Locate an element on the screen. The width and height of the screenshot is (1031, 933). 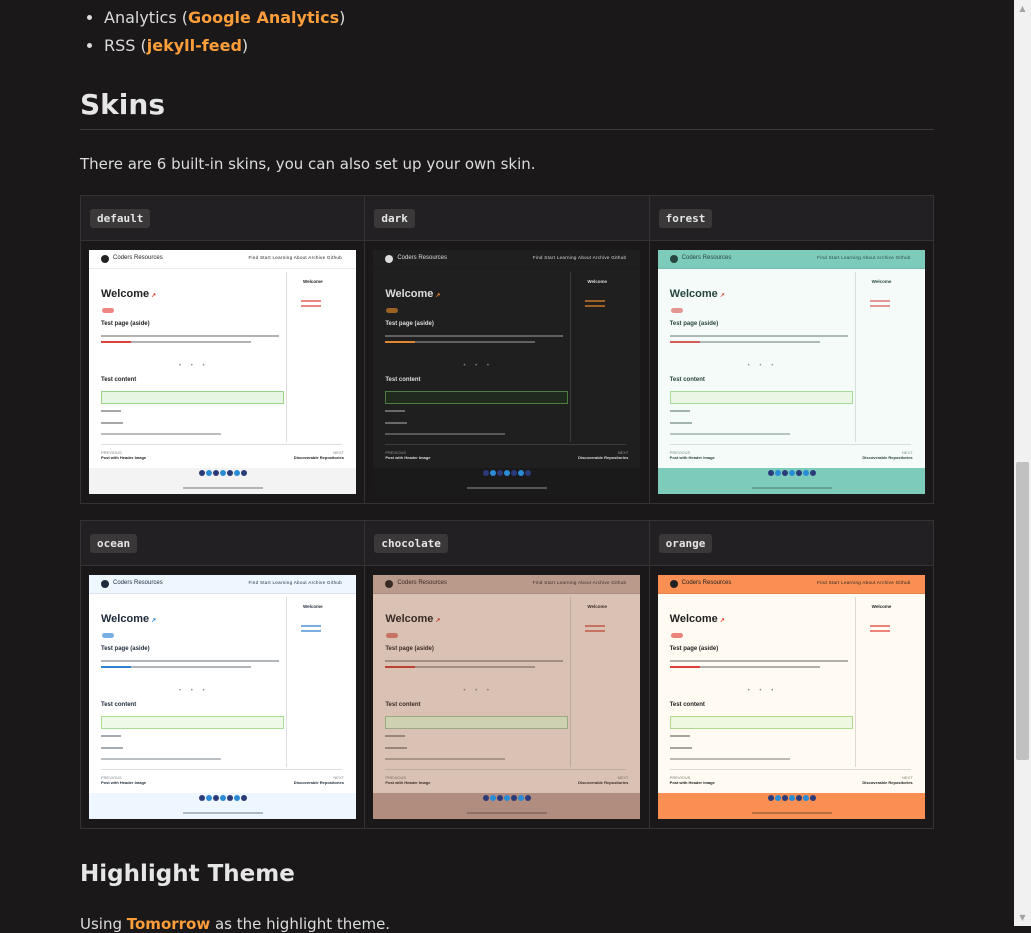
scroll-down-arrow-icon: ▼ is located at coordinates (1022, 917).